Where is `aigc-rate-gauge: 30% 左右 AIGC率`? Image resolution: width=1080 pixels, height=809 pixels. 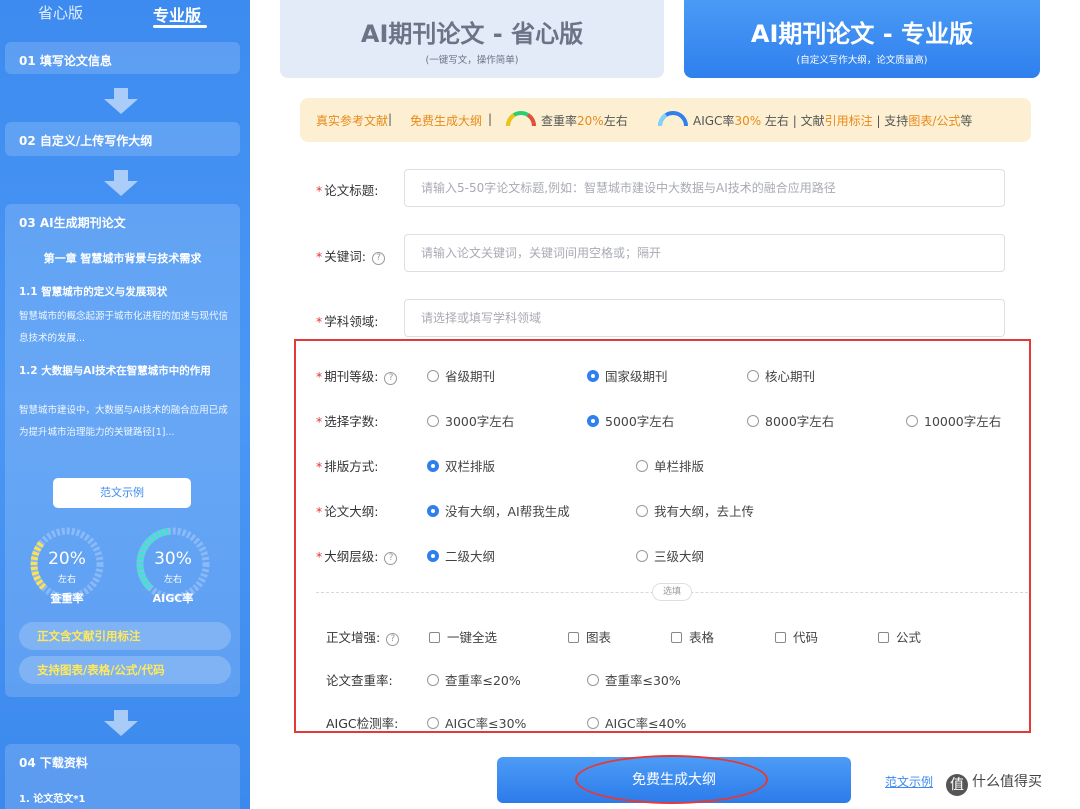
aigc-rate-gauge: 30% 左右 AIGC率 is located at coordinates (173, 566).